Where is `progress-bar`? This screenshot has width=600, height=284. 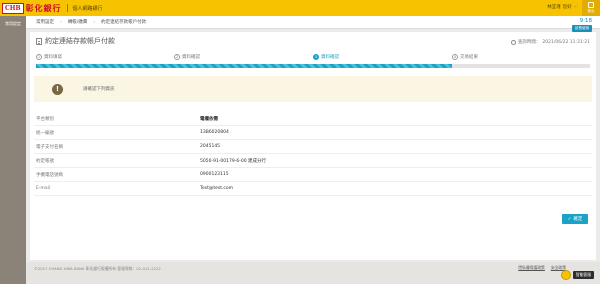
progress-bar is located at coordinates (313, 66).